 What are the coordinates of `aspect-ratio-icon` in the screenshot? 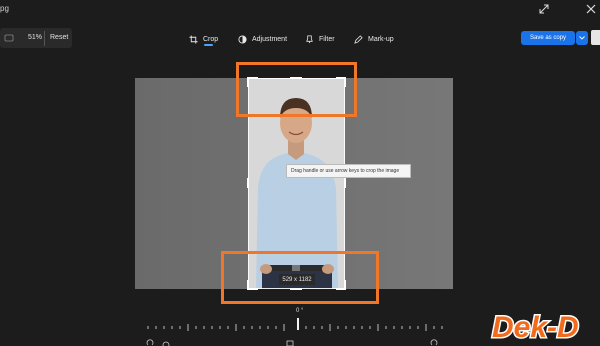 It's located at (290, 342).